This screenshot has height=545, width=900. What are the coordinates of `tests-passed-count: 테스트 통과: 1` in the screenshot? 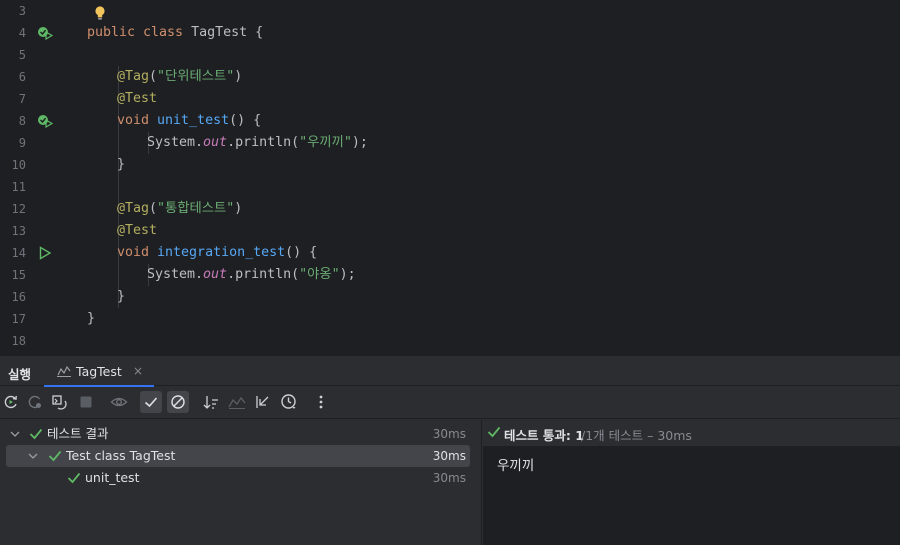 It's located at (544, 435).